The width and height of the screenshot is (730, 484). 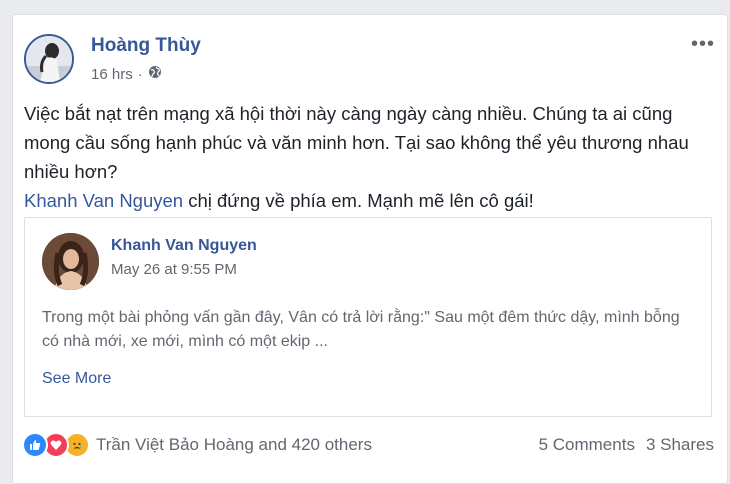 I want to click on reaction-icons, so click(x=56, y=445).